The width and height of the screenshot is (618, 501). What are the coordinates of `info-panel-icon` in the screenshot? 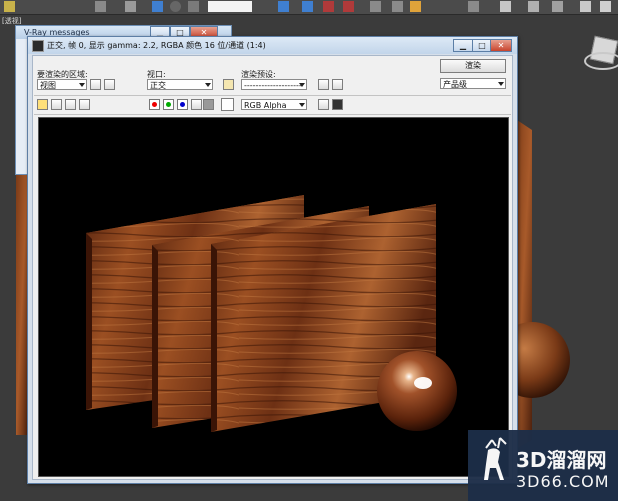 It's located at (323, 104).